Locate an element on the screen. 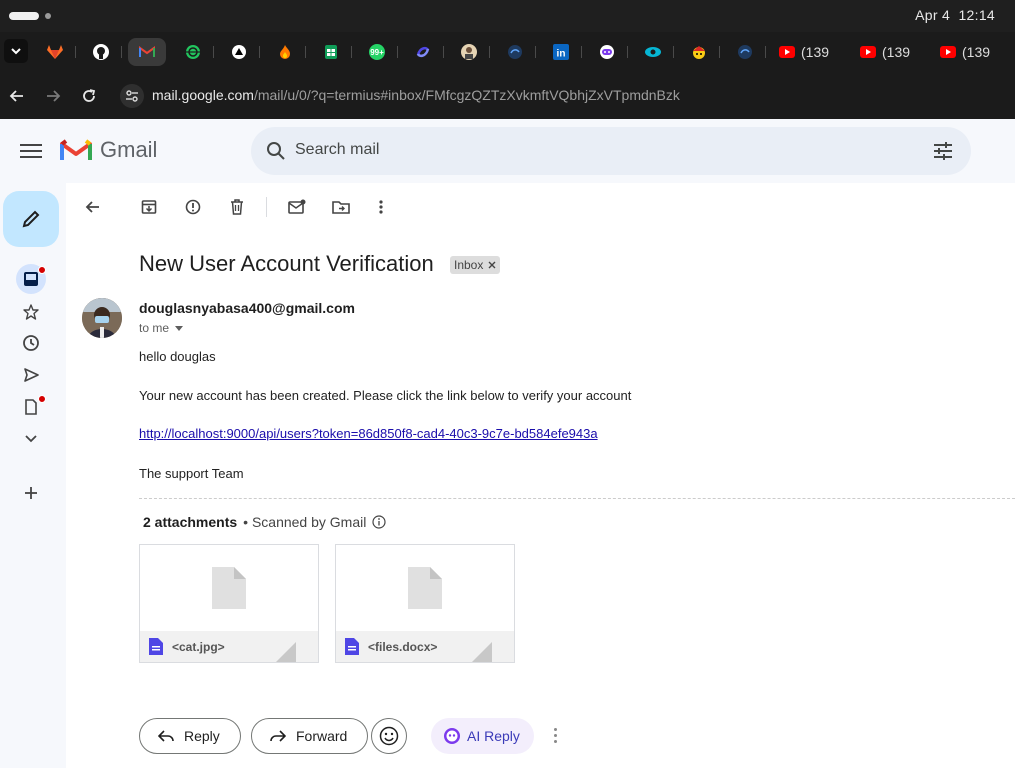 The image size is (1015, 768). attachment-preview is located at coordinates (229, 588).